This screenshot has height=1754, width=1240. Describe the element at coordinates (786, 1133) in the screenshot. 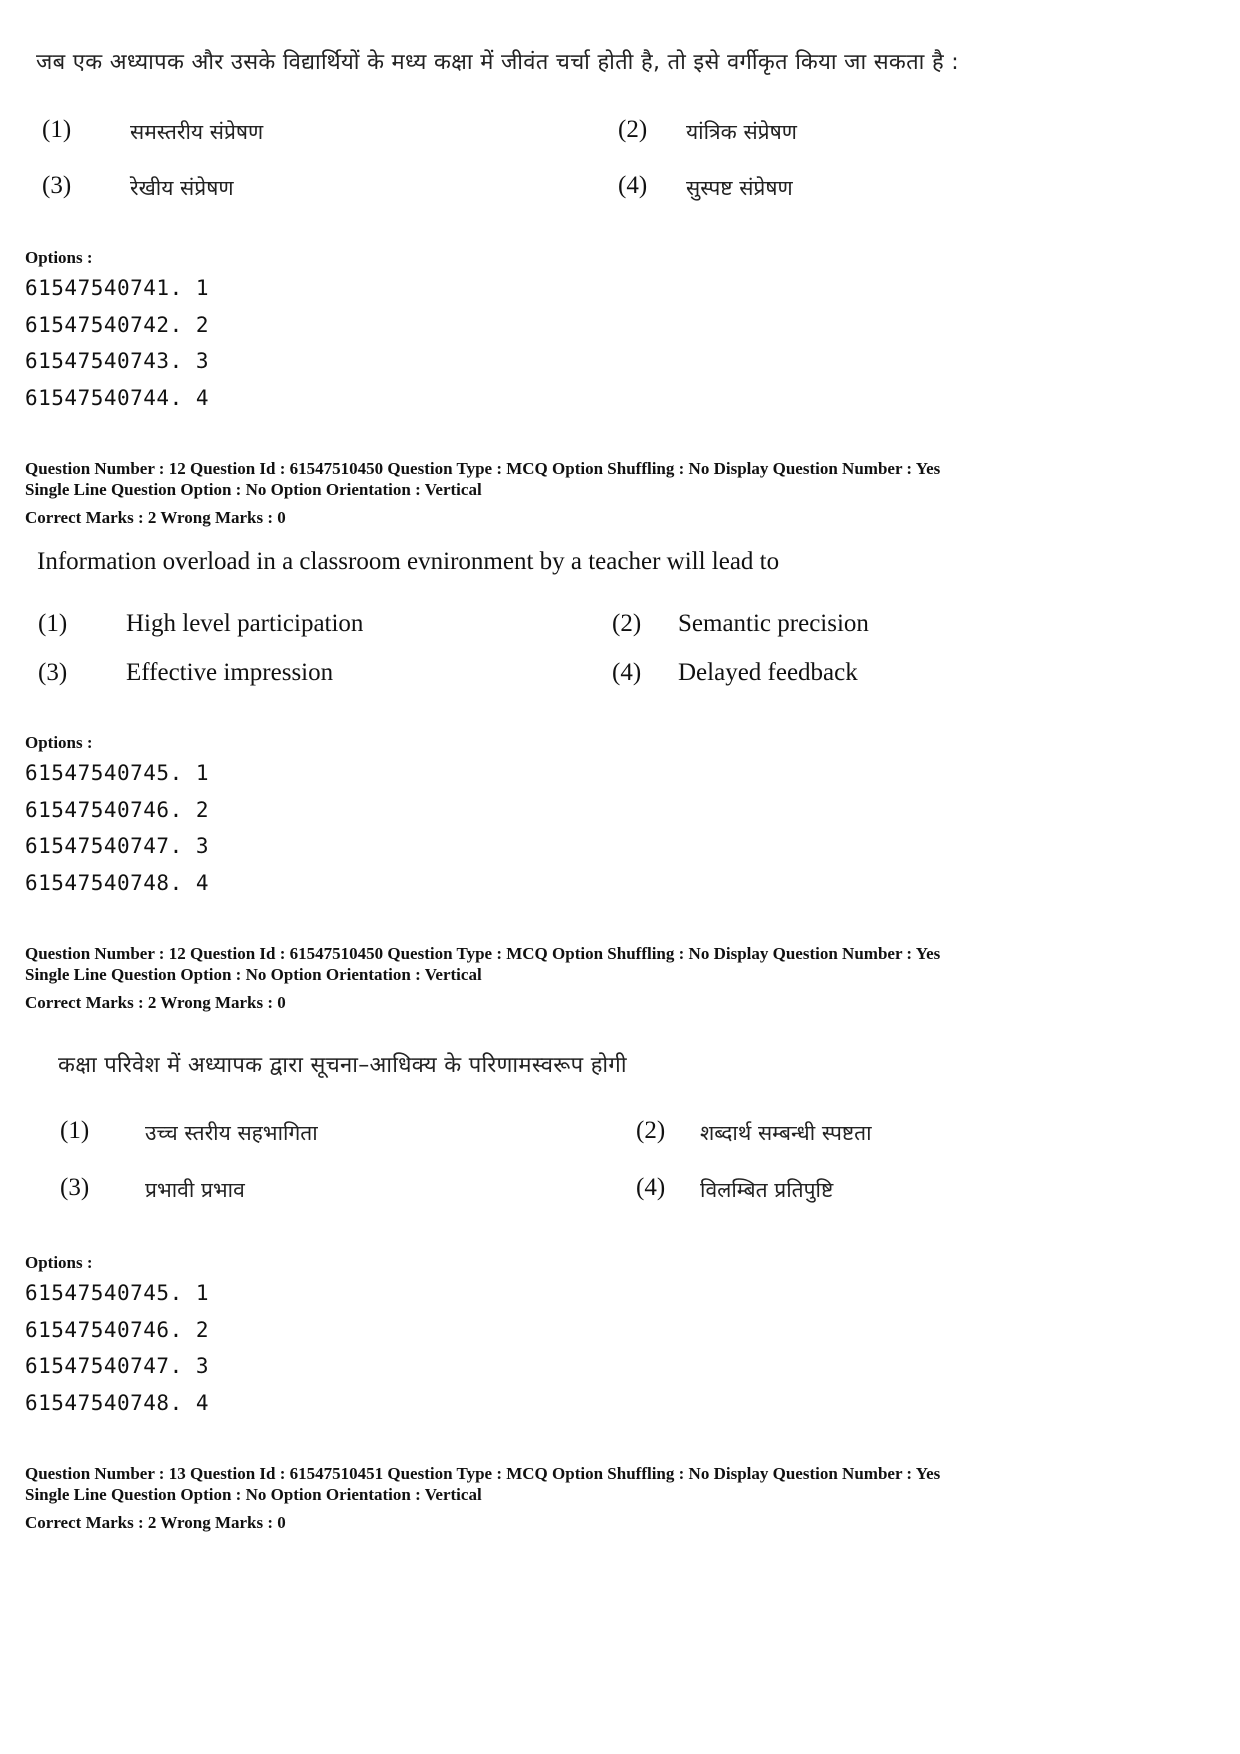

I see `option-text: शब्दार्थ सम्बन्धी स्पष्टता` at that location.